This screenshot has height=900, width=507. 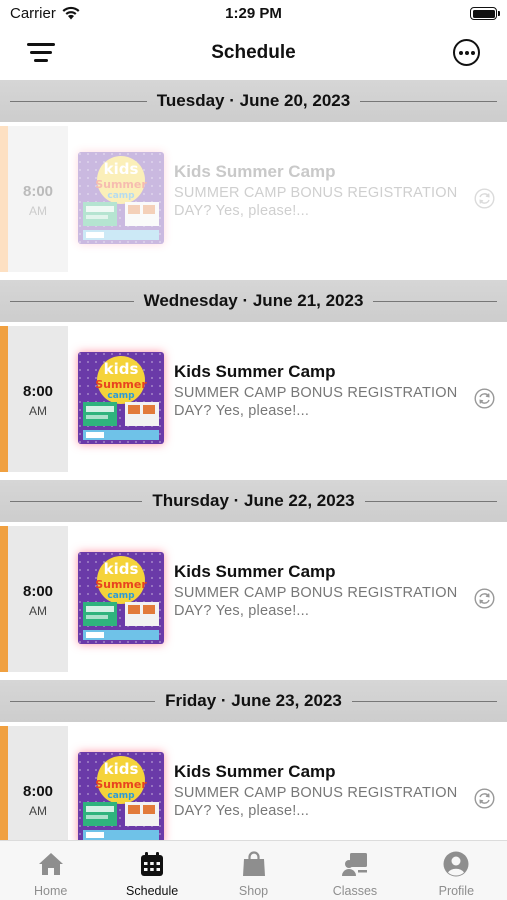 I want to click on navigation-bar: Schedule, so click(x=253, y=54).